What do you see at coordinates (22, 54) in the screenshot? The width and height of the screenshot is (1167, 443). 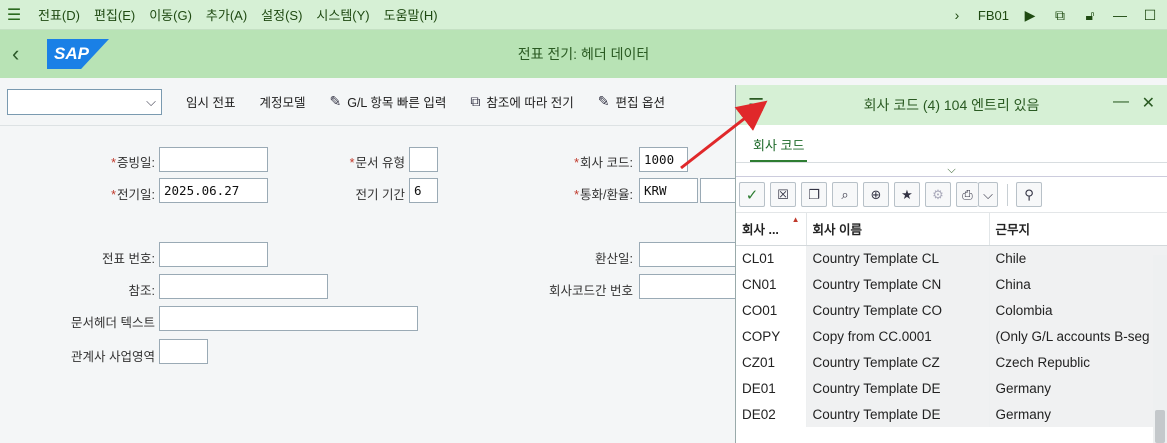 I see `back-icon: ‹` at bounding box center [22, 54].